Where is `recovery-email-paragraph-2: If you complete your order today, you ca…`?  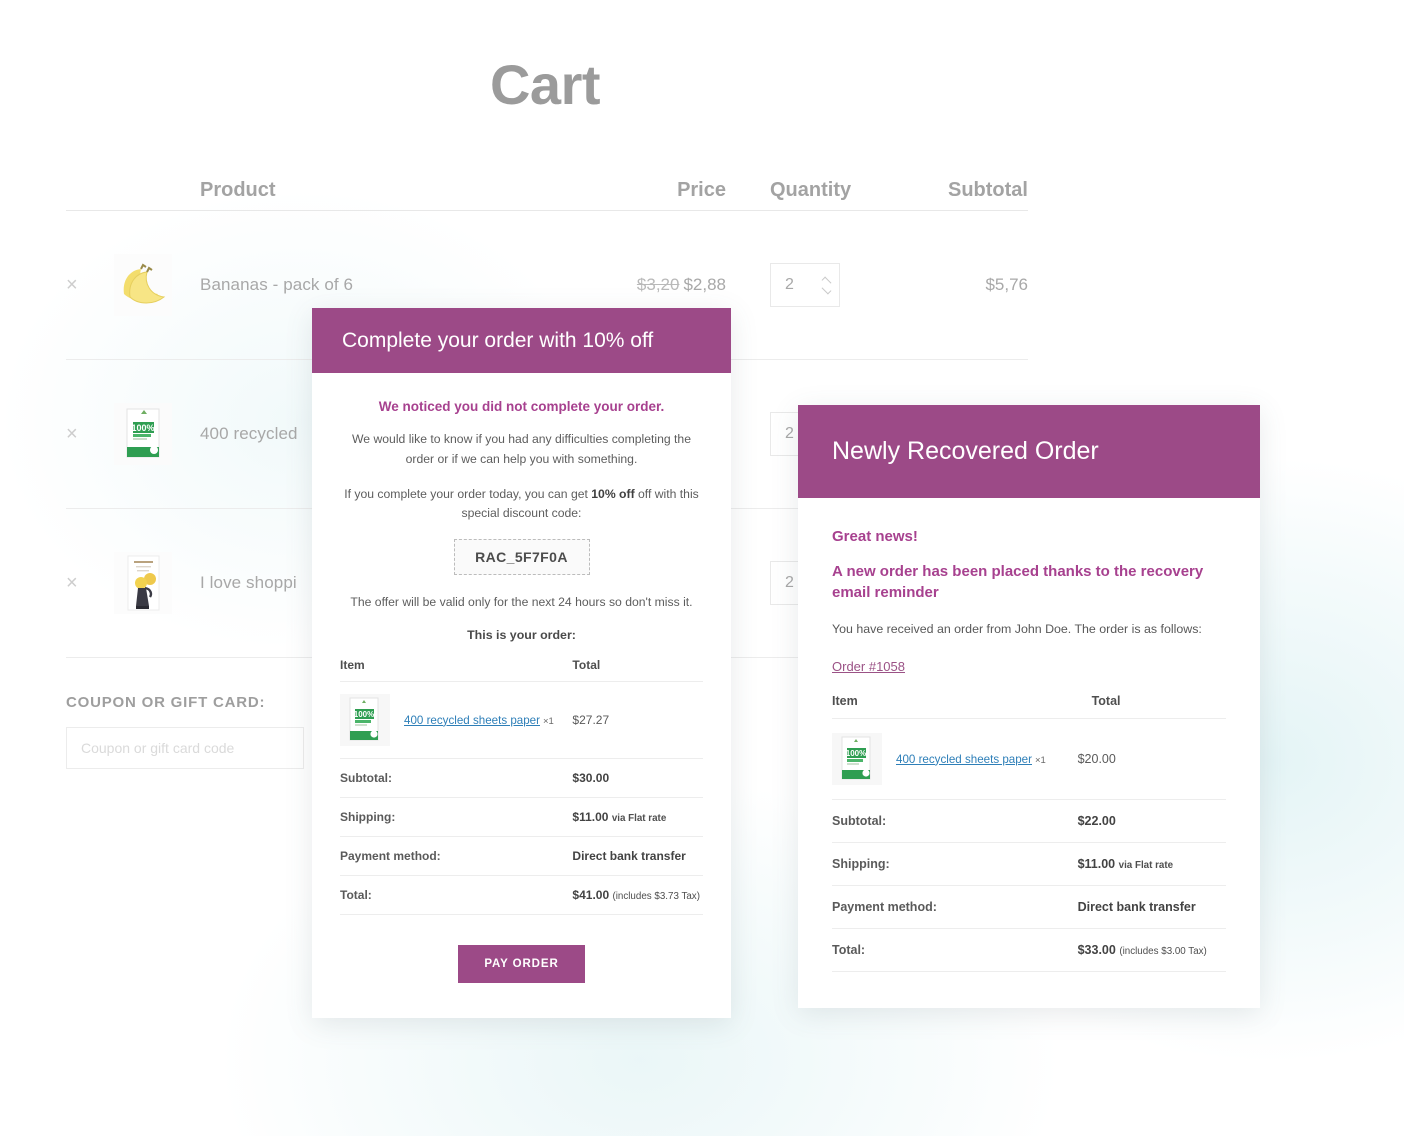
recovery-email-paragraph-2: If you complete your order today, you ca… is located at coordinates (521, 505).